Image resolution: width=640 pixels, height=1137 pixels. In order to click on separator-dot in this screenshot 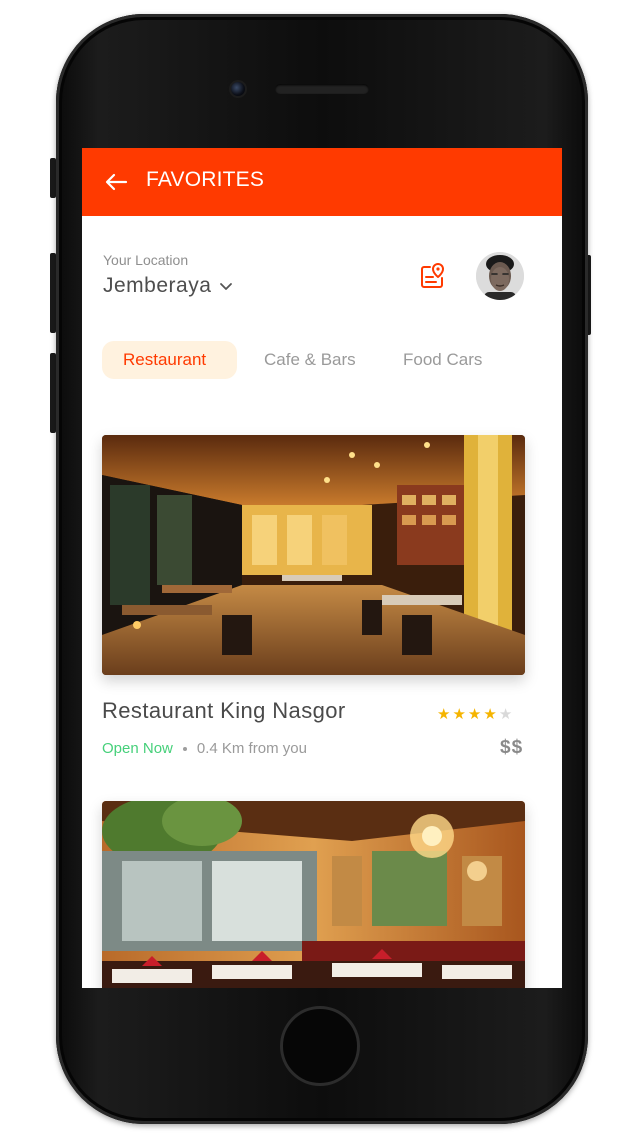, I will do `click(184, 748)`.